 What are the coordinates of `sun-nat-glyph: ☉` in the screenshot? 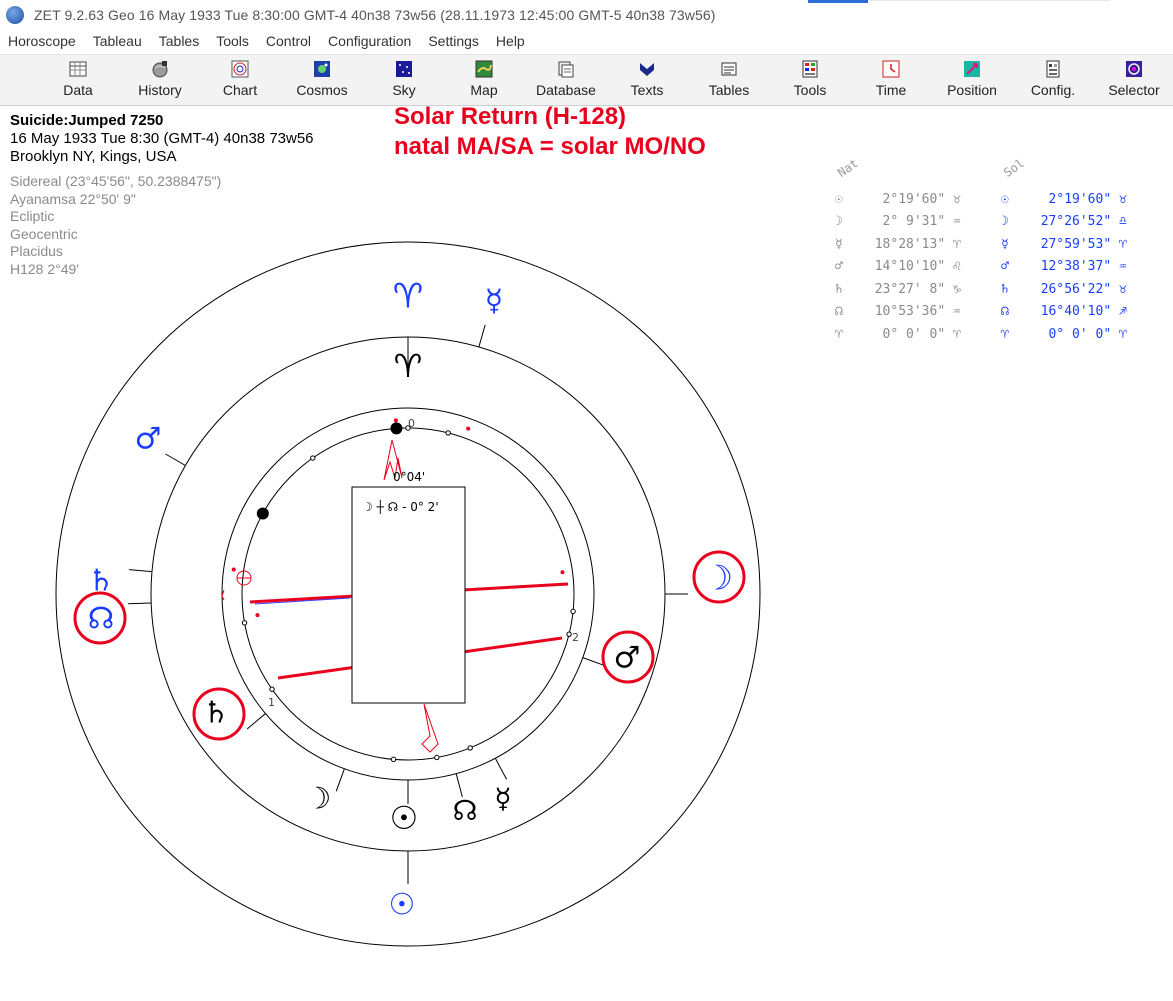 It's located at (404, 818).